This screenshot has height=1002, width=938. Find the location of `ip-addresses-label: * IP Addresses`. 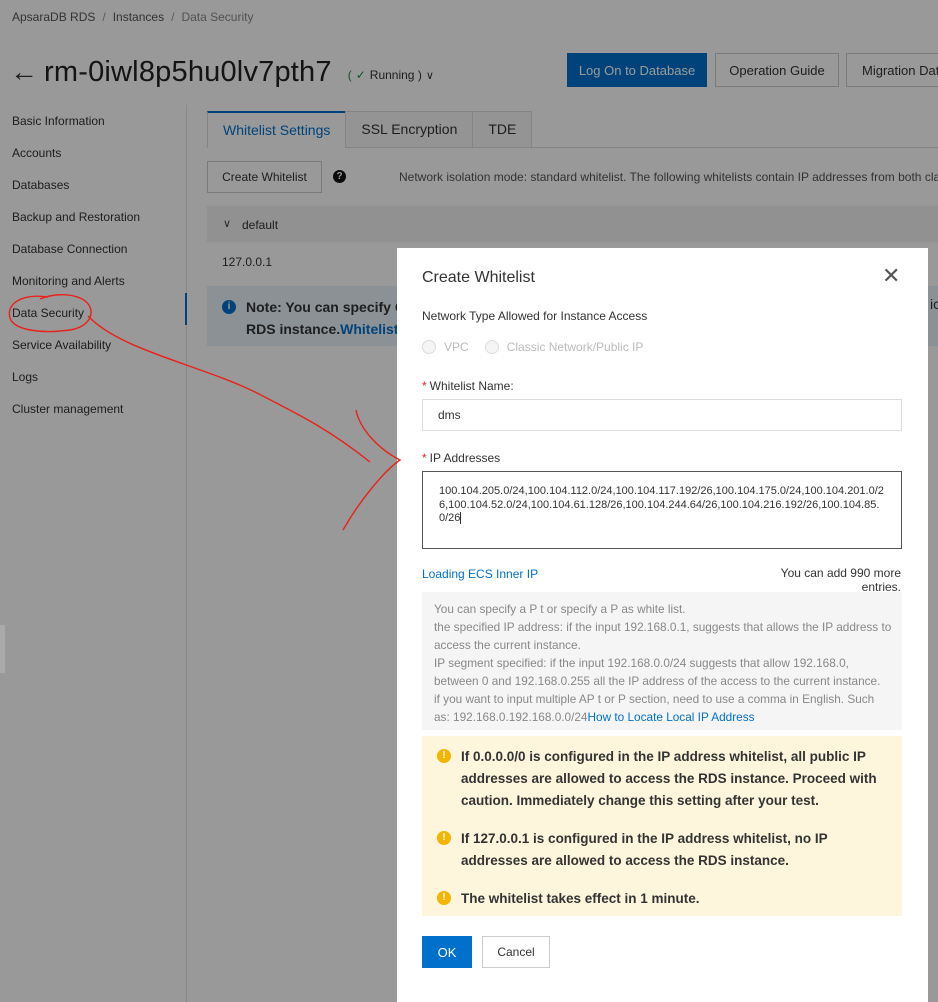

ip-addresses-label: * IP Addresses is located at coordinates (461, 458).